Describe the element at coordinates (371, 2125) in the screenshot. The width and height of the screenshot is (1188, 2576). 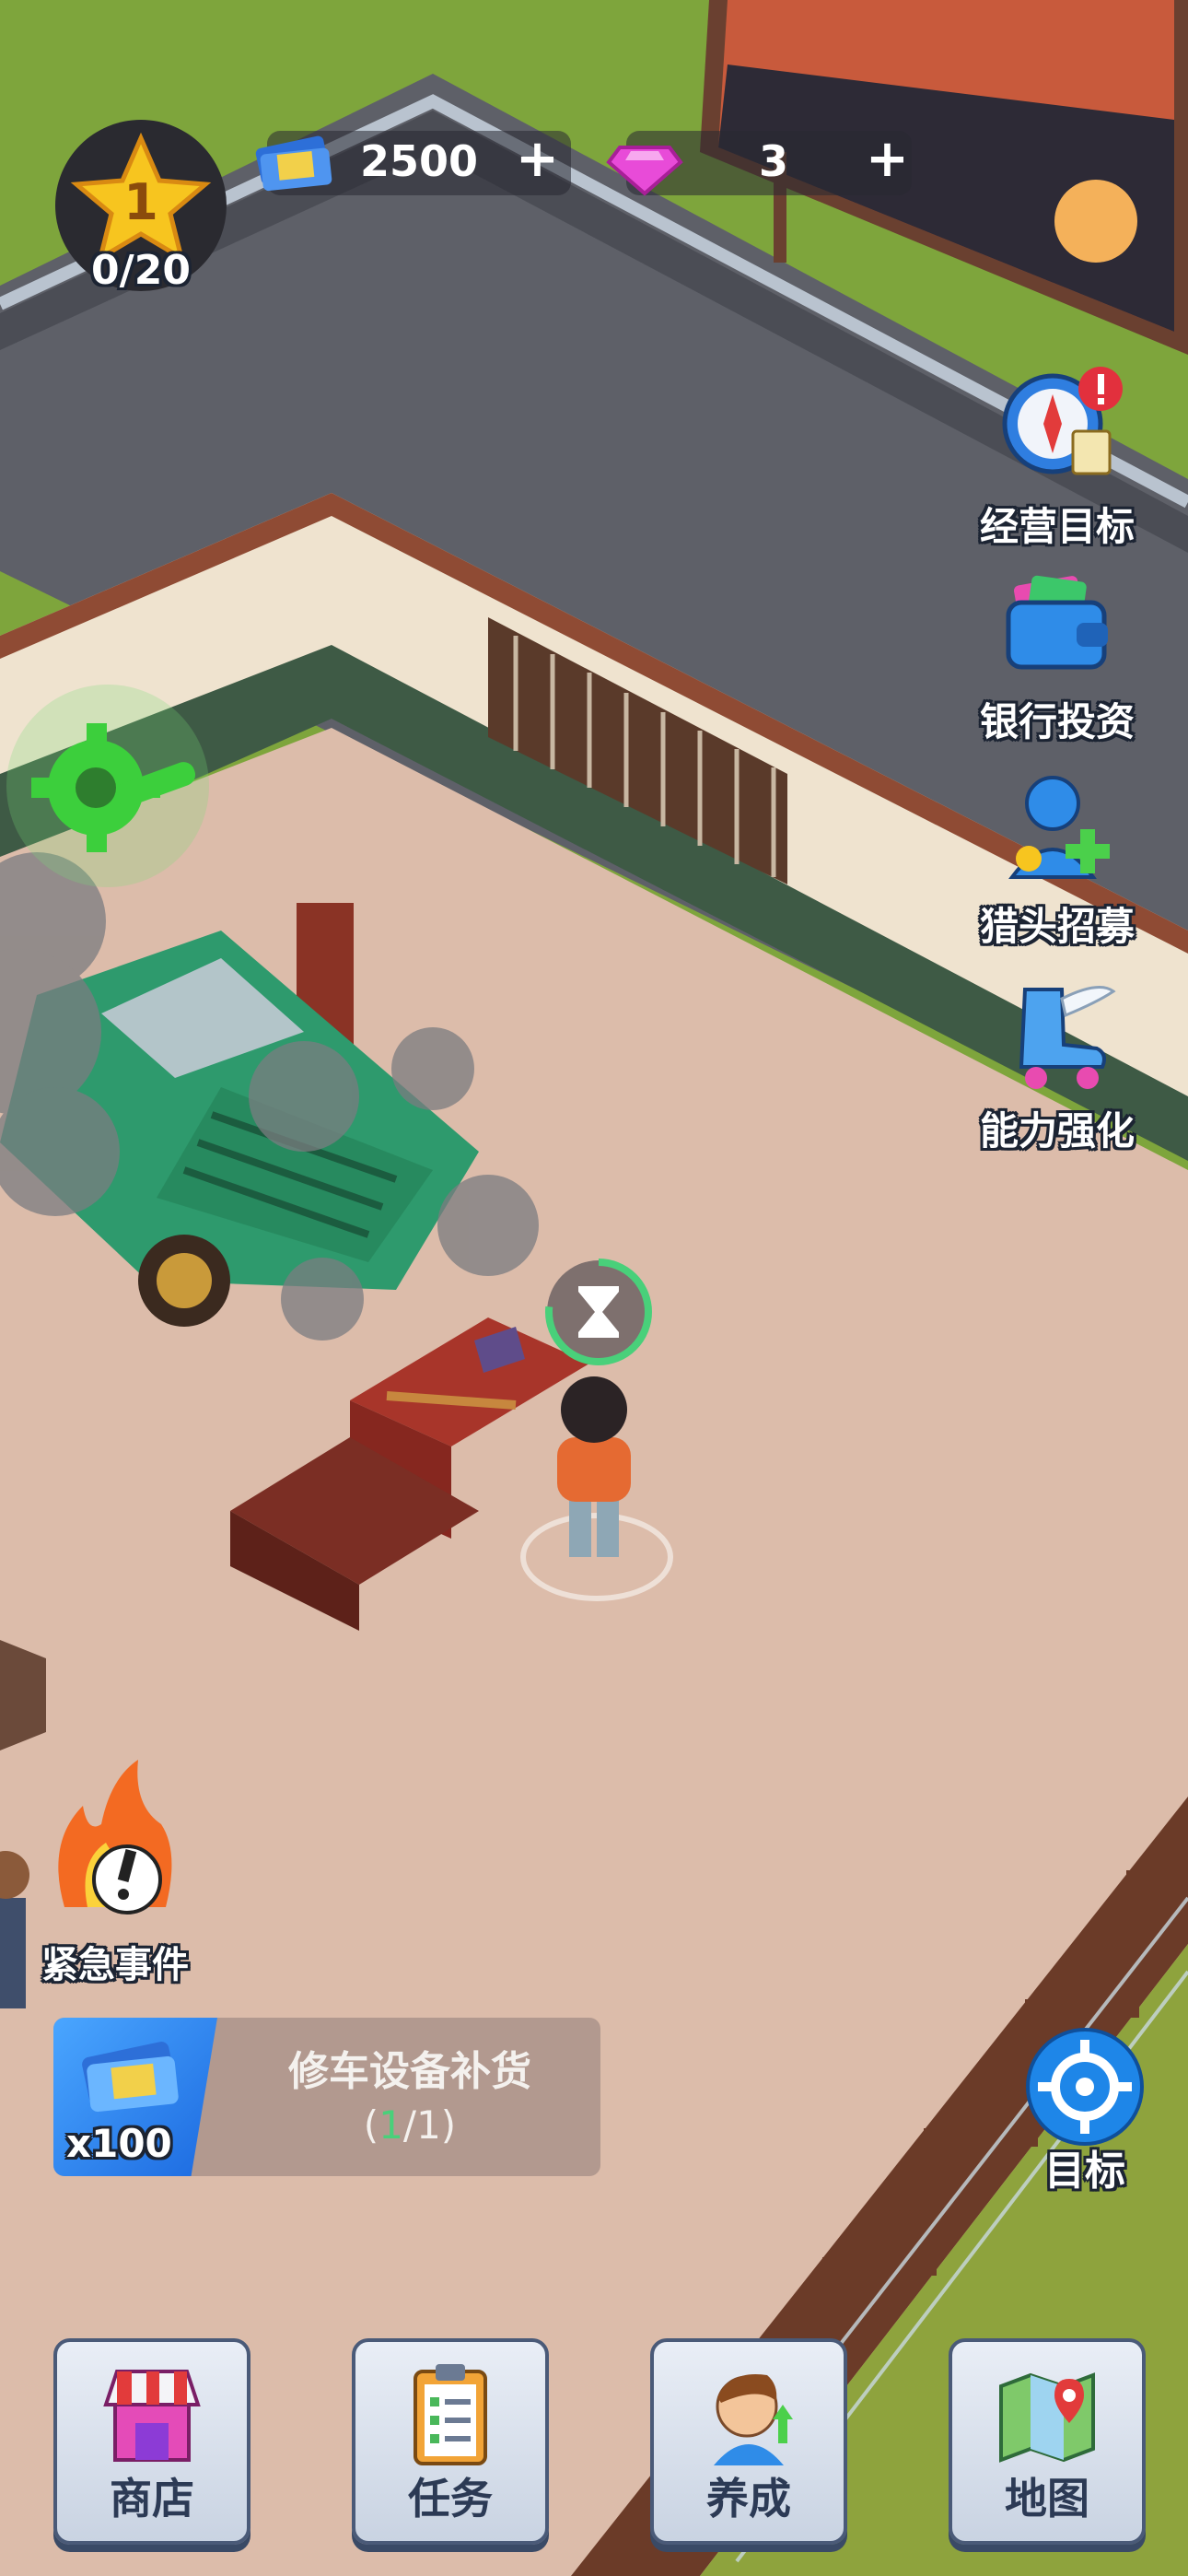
I see `task-progress-open: (` at that location.